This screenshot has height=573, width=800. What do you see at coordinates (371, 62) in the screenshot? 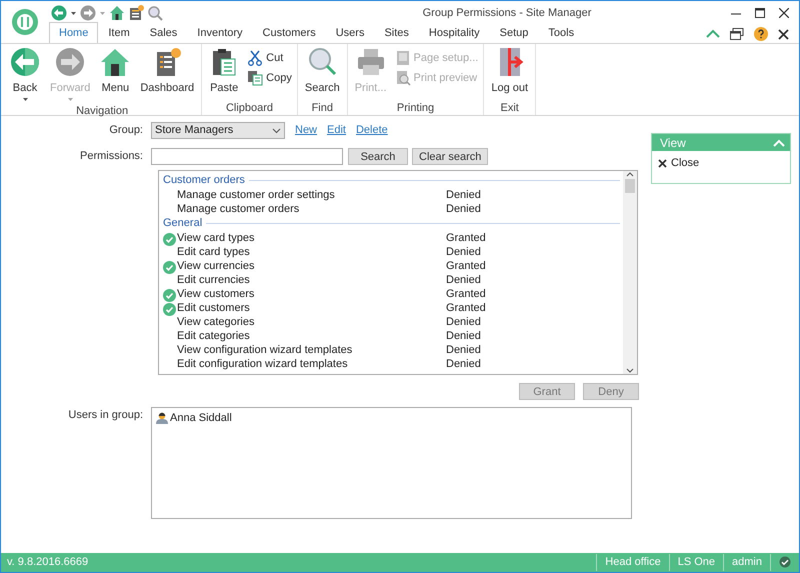
I see `printer-icon` at bounding box center [371, 62].